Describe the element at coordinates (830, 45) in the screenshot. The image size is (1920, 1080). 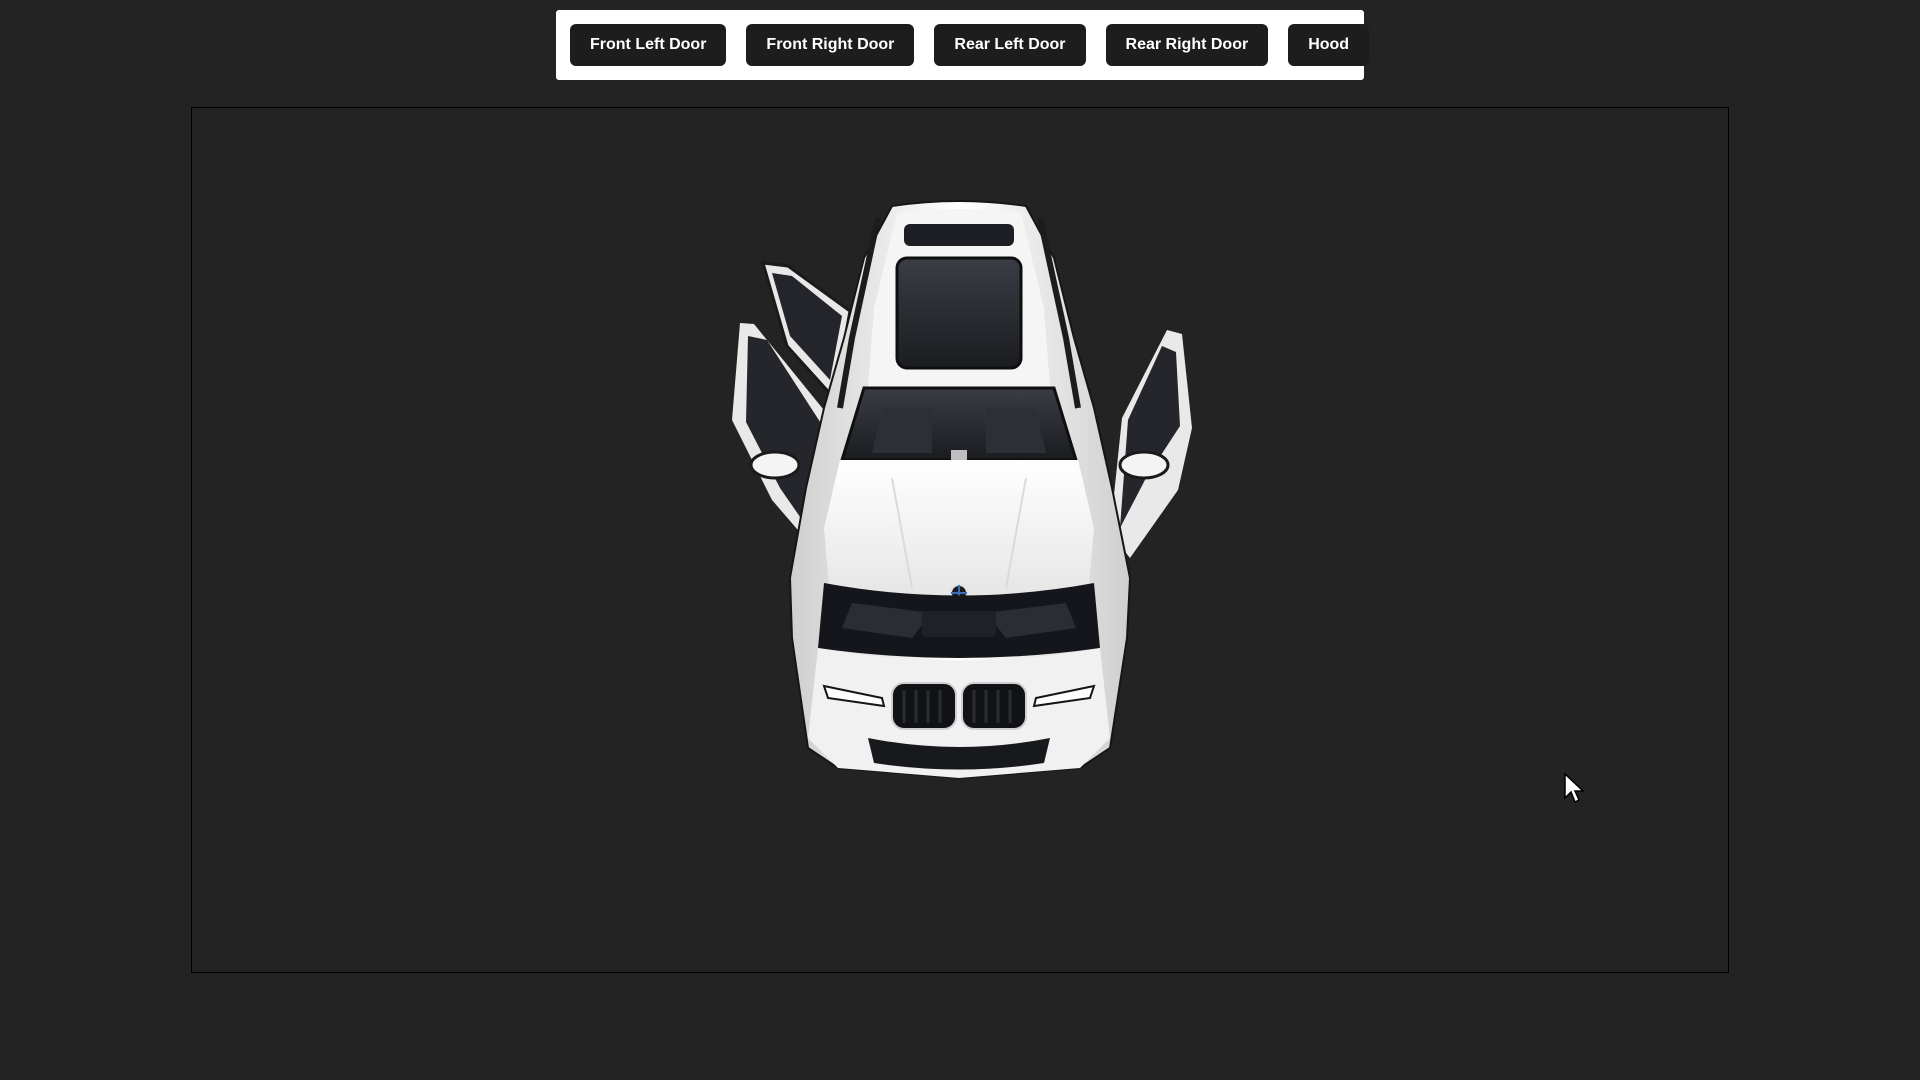
I see `front-right-door-button: Front Right Door` at that location.